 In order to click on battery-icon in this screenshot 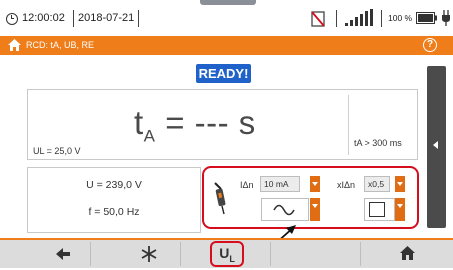, I will do `click(426, 18)`.